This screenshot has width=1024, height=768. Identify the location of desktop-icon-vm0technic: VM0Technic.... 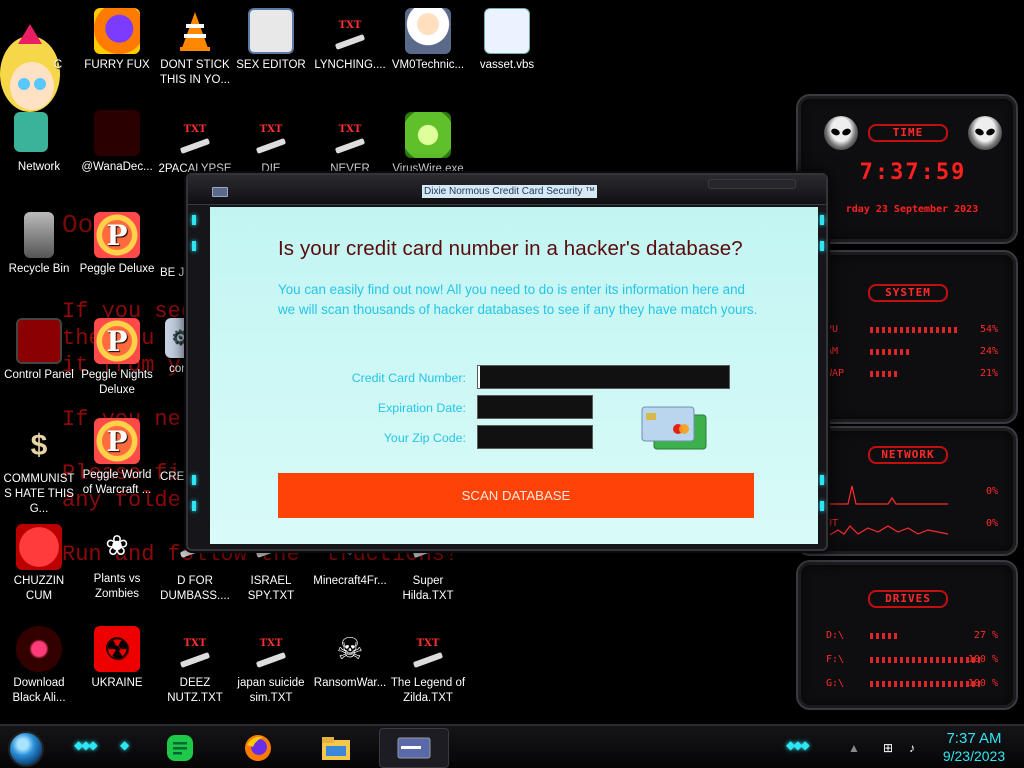
(428, 40).